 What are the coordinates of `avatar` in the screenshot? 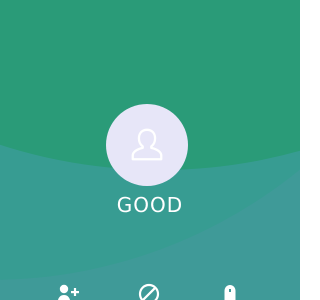 It's located at (147, 145).